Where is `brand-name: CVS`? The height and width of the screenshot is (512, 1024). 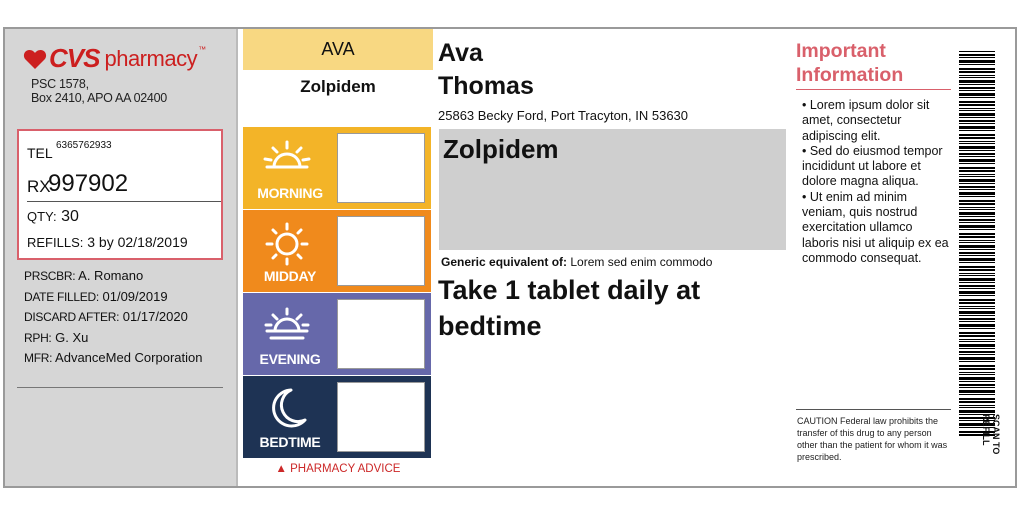 brand-name: CVS is located at coordinates (74, 58).